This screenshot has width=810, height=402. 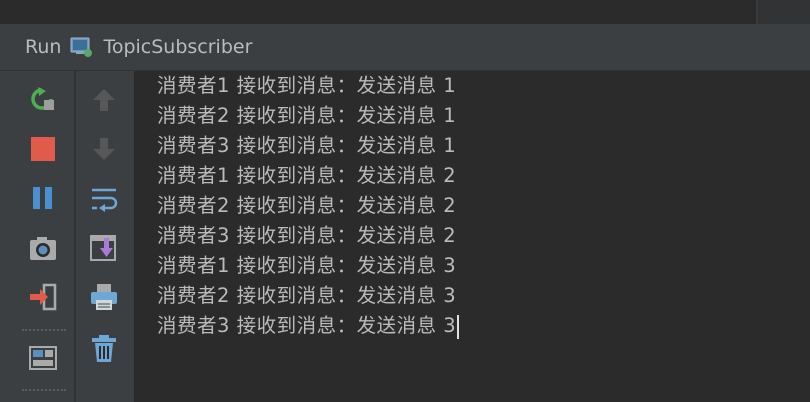 I want to click on soft-wrap-icon, so click(x=104, y=198).